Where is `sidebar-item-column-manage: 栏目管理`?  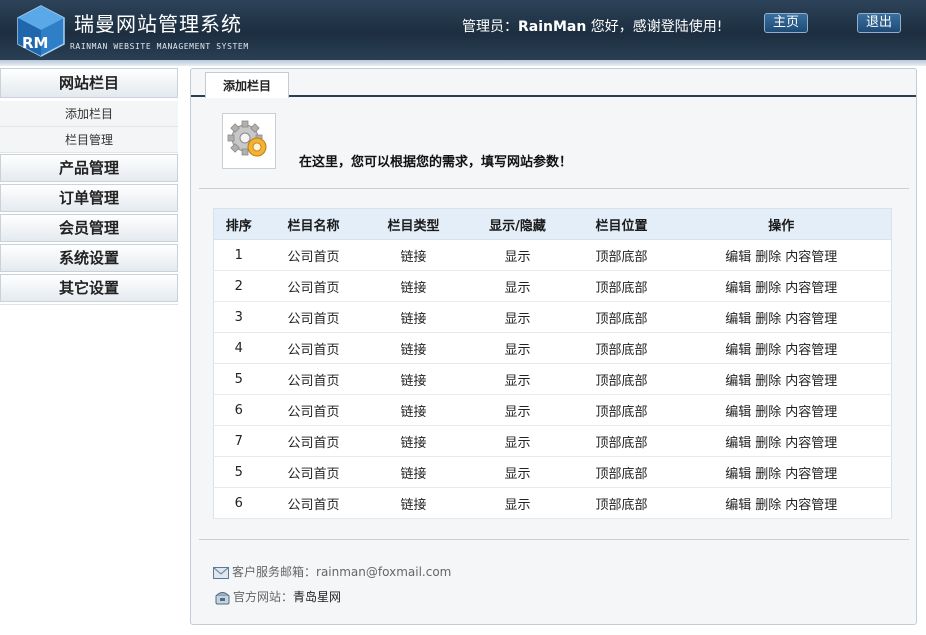
sidebar-item-column-manage: 栏目管理 is located at coordinates (89, 140).